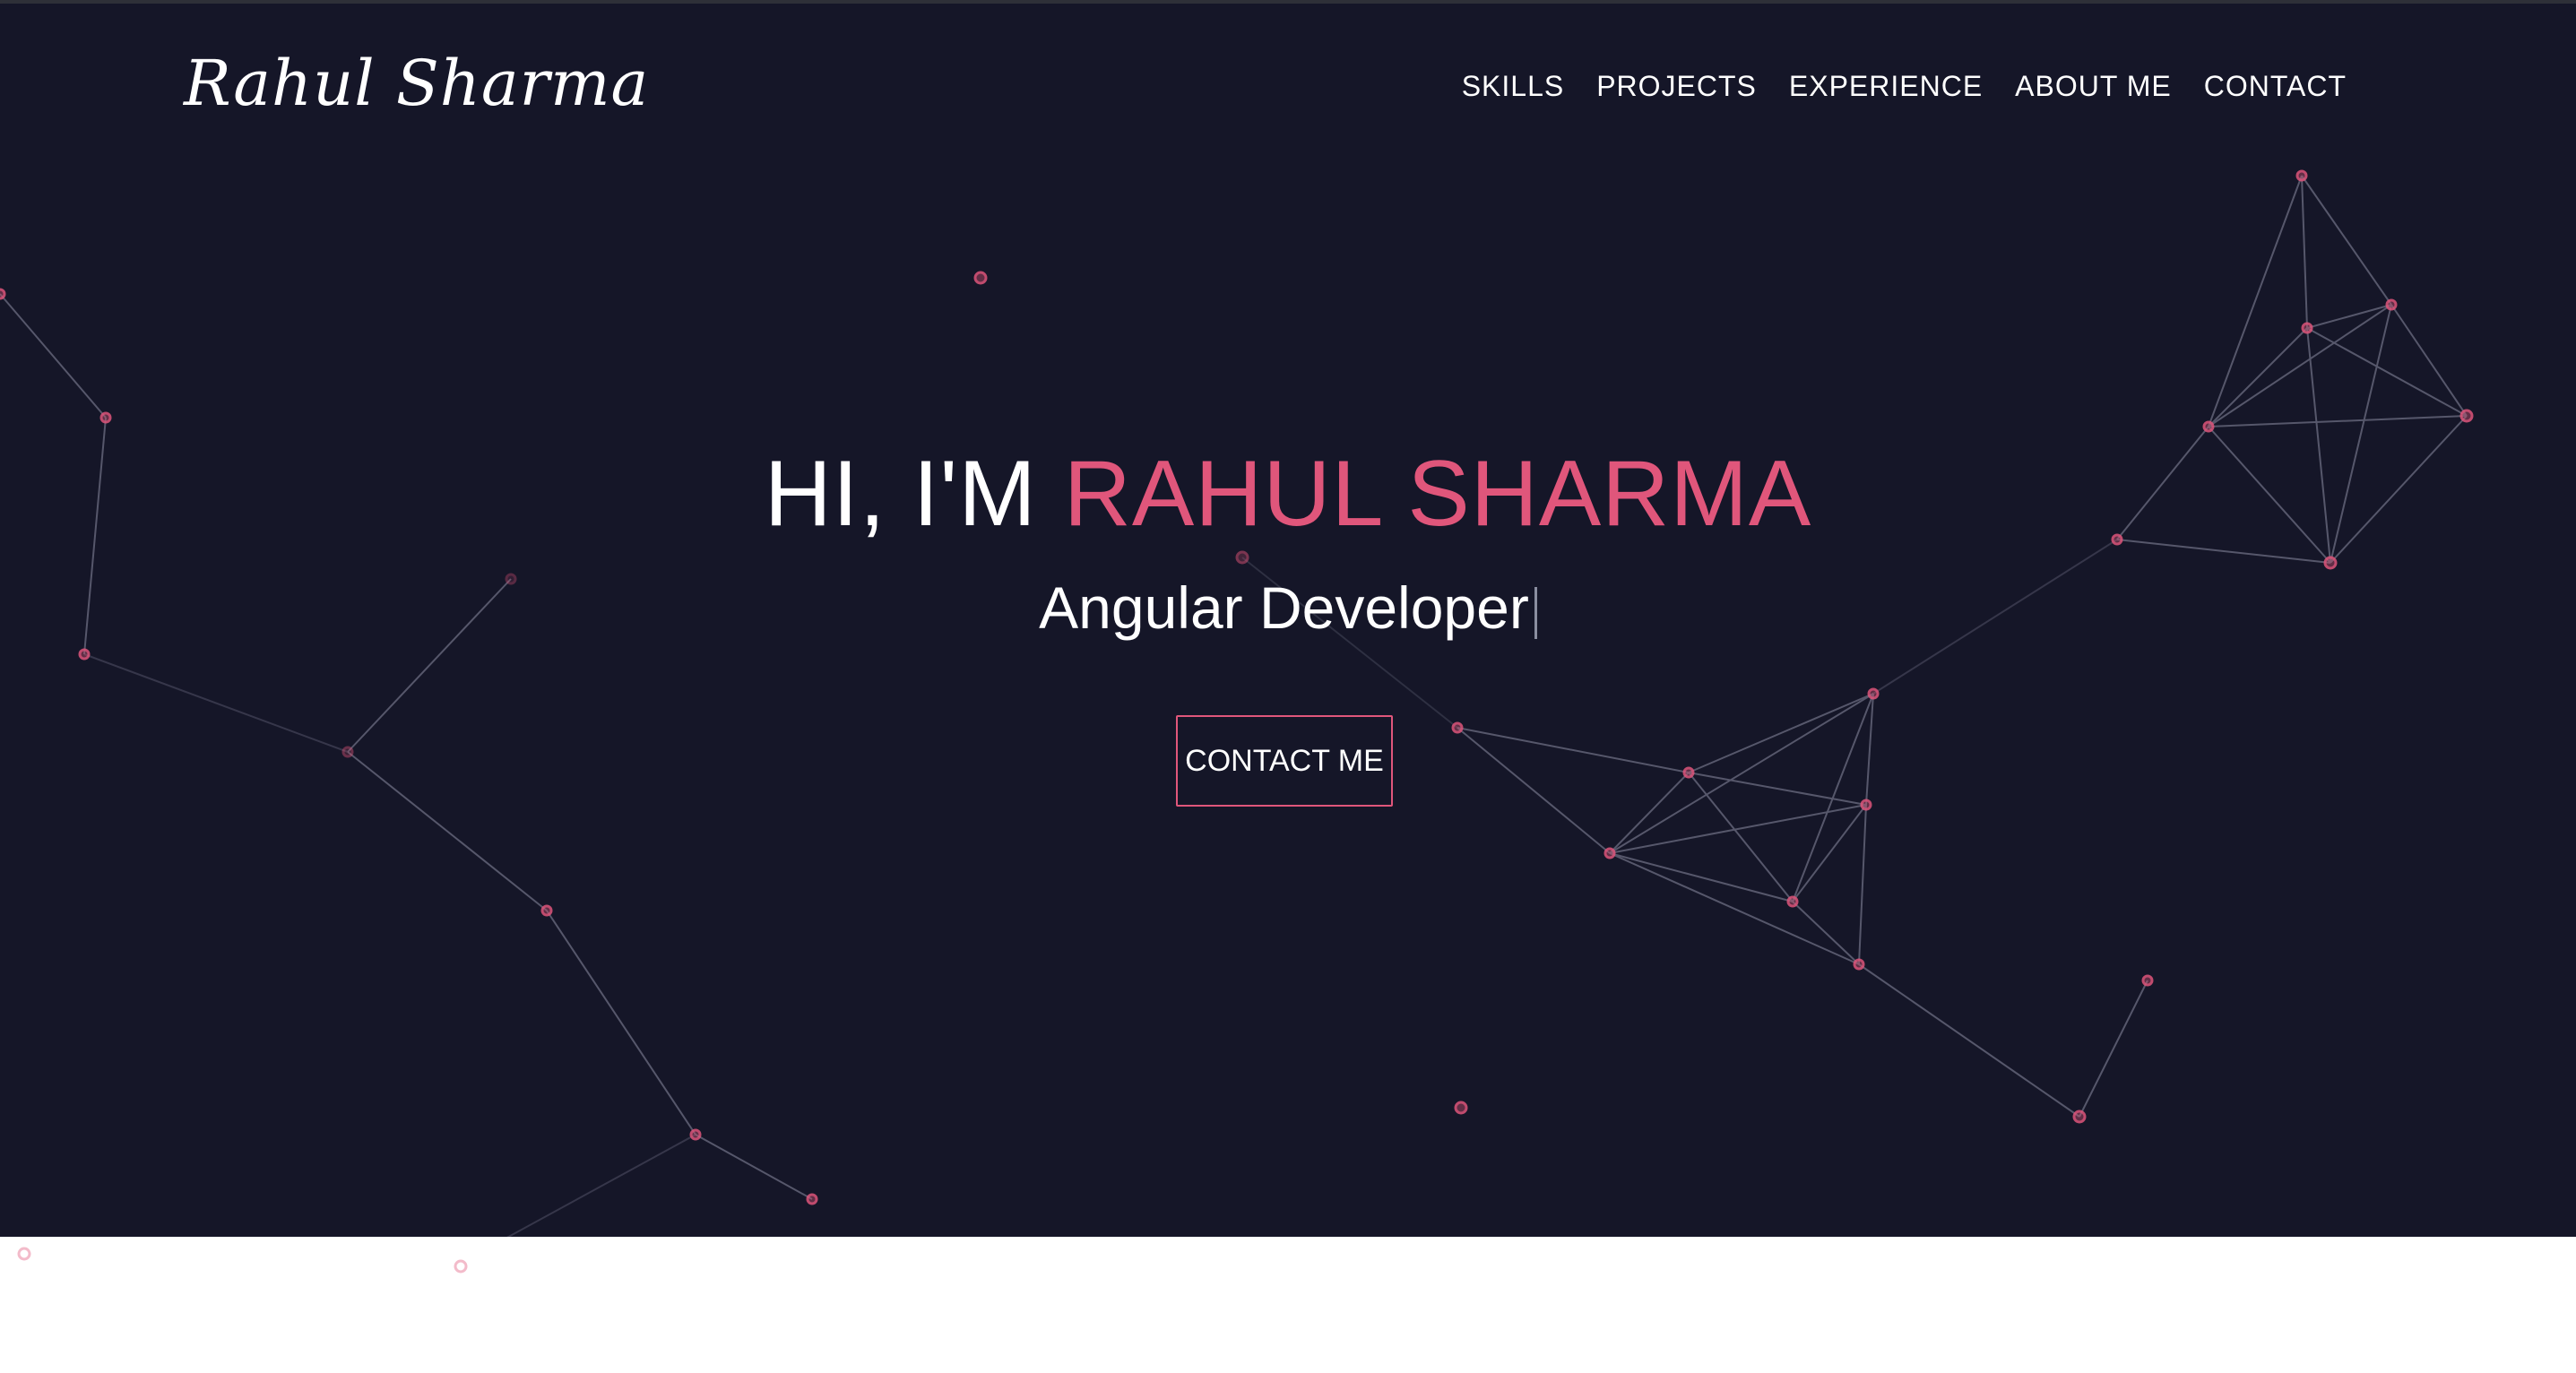 This screenshot has height=1373, width=2576. What do you see at coordinates (242, 1260) in the screenshot?
I see `below-fold-particles` at bounding box center [242, 1260].